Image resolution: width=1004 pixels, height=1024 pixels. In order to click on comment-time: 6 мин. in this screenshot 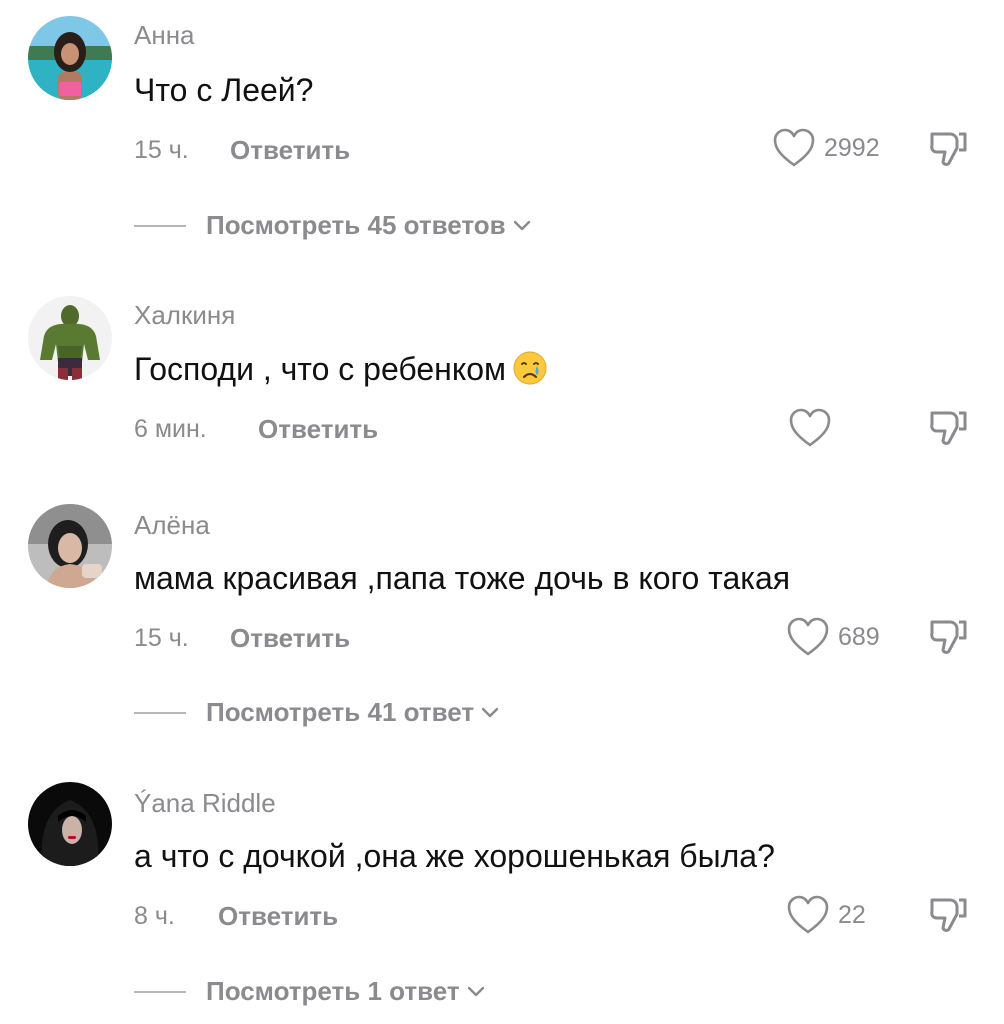, I will do `click(170, 429)`.